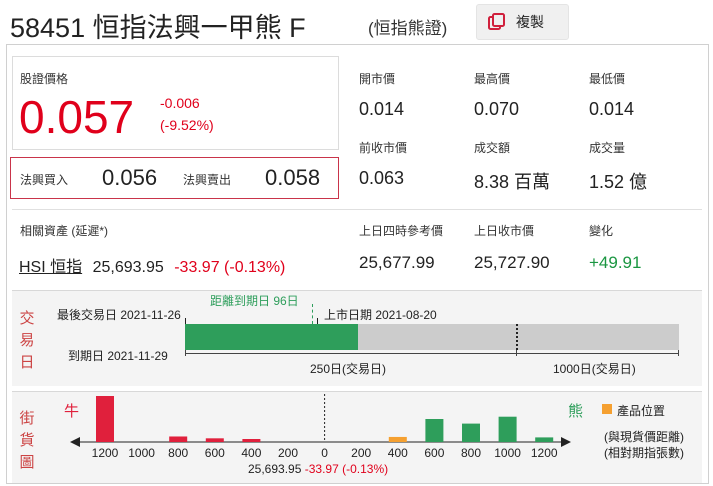 The image size is (713, 486). Describe the element at coordinates (275, 469) in the screenshot. I see `center-price: 25,693.95` at that location.